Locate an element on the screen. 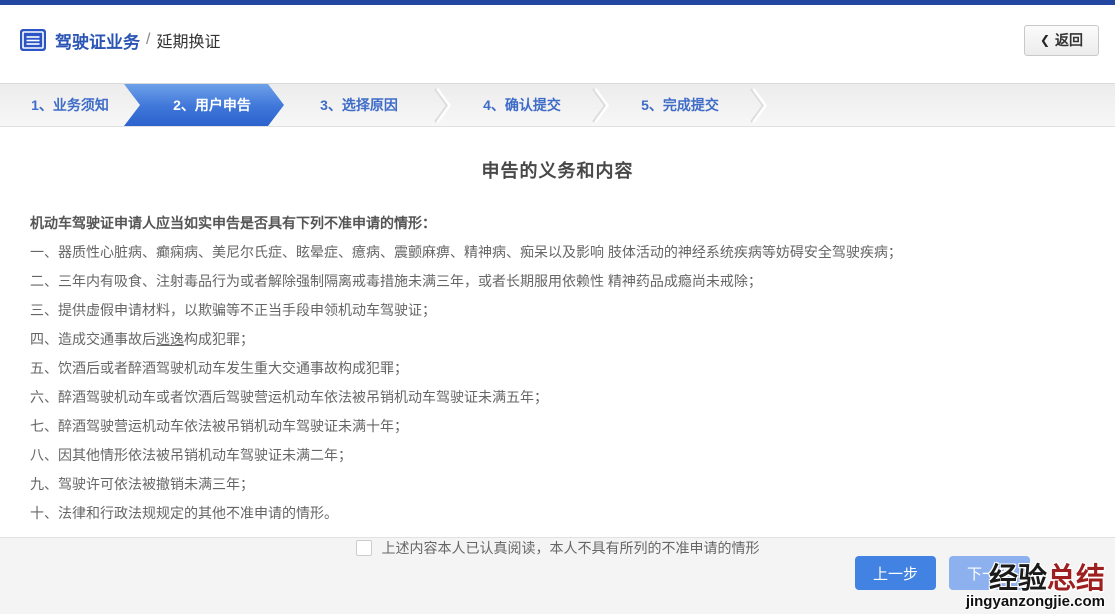 The height and width of the screenshot is (614, 1115). prev-step-button: 上一步 is located at coordinates (895, 573).